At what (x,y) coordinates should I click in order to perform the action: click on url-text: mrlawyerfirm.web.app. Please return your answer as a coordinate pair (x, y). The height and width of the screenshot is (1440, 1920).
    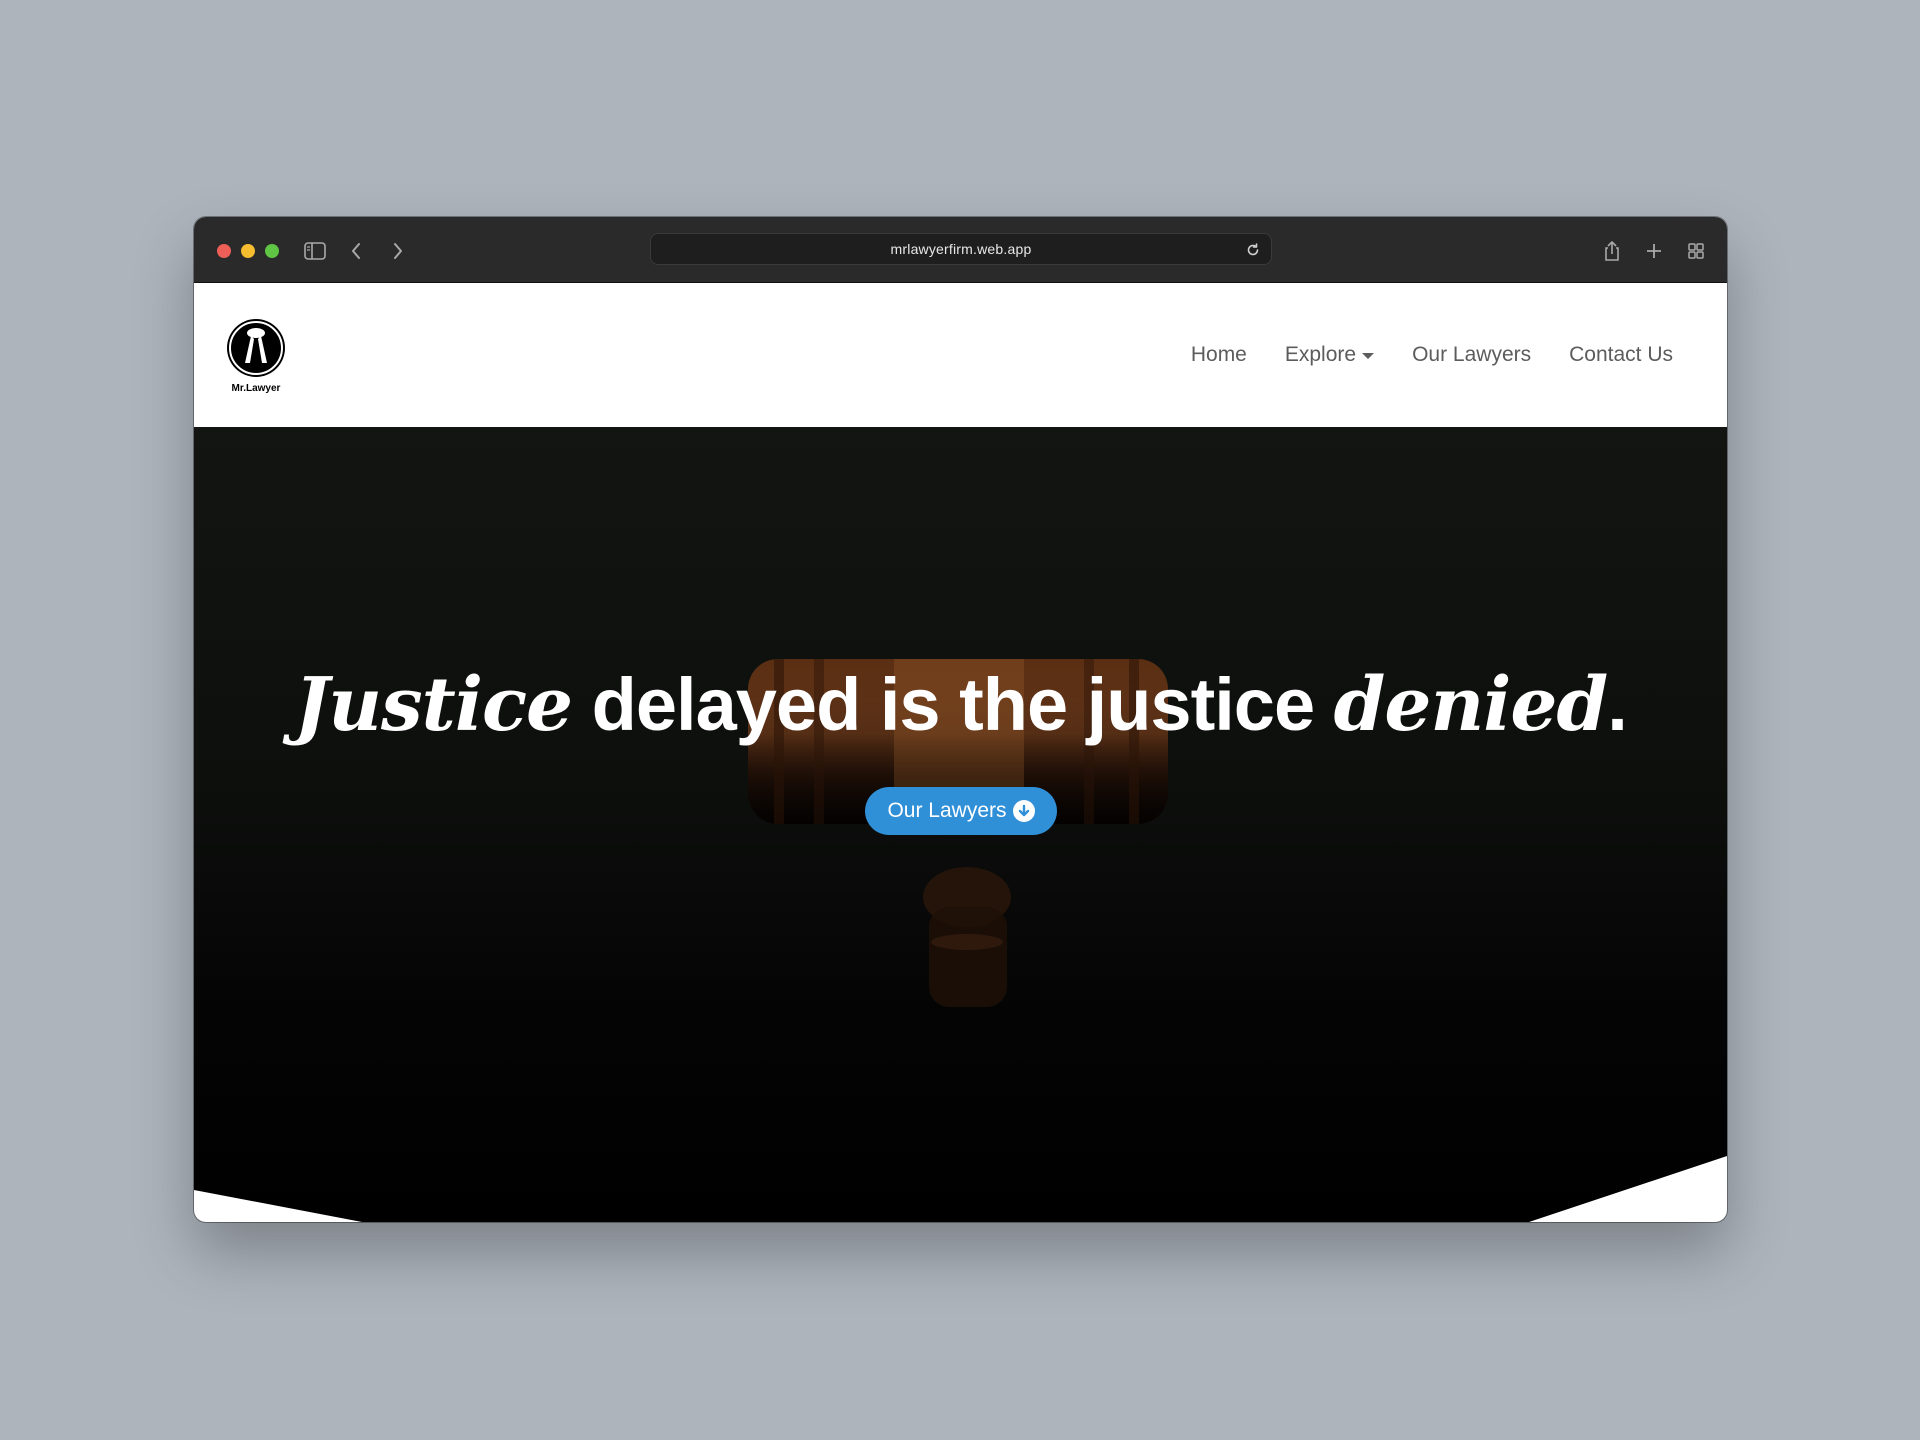
    Looking at the image, I should click on (961, 249).